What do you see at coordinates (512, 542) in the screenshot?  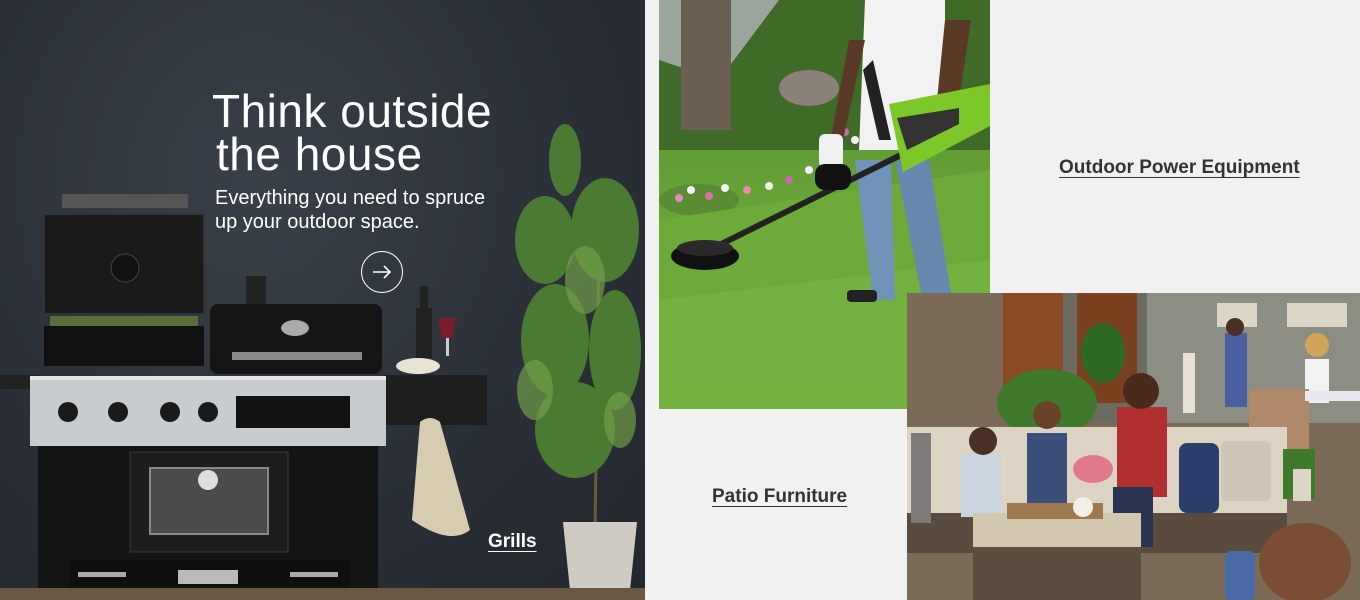 I see `grills-link: Grills` at bounding box center [512, 542].